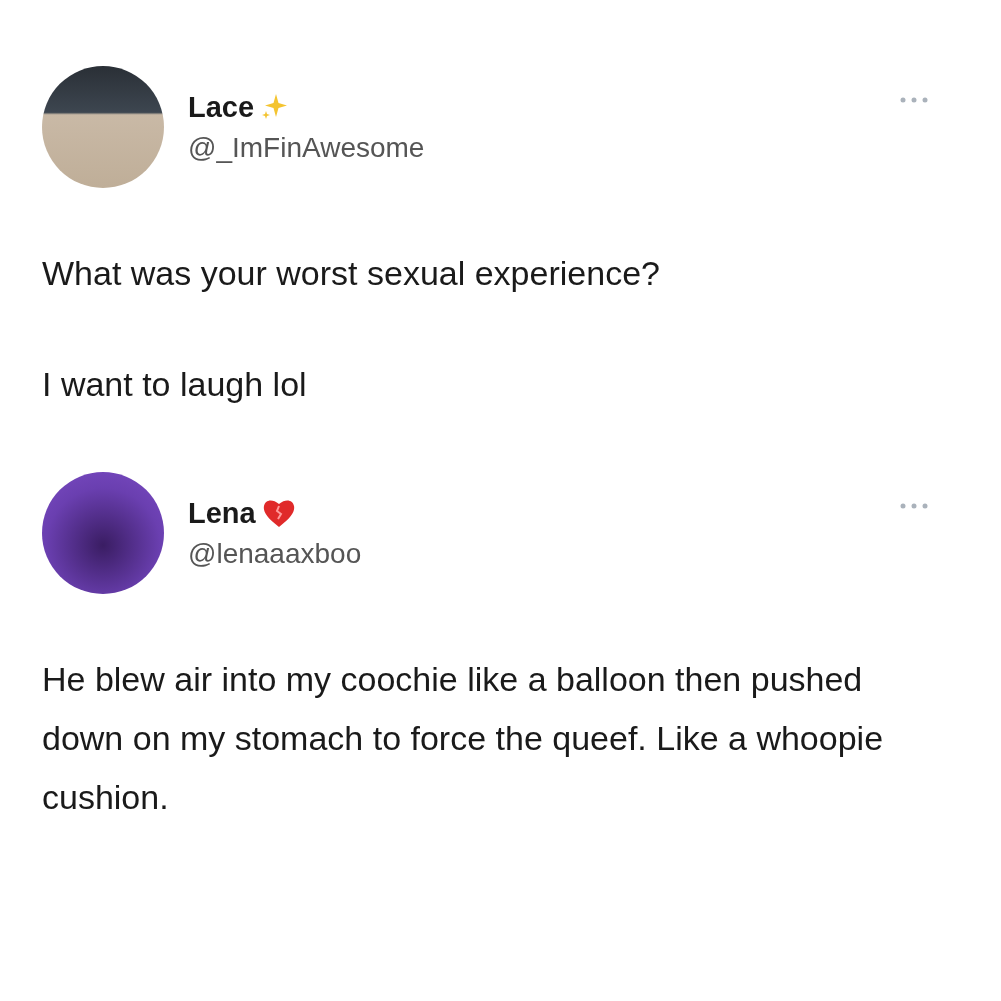  Describe the element at coordinates (306, 147) in the screenshot. I see `user-handle: @_ImFinAwesome` at that location.